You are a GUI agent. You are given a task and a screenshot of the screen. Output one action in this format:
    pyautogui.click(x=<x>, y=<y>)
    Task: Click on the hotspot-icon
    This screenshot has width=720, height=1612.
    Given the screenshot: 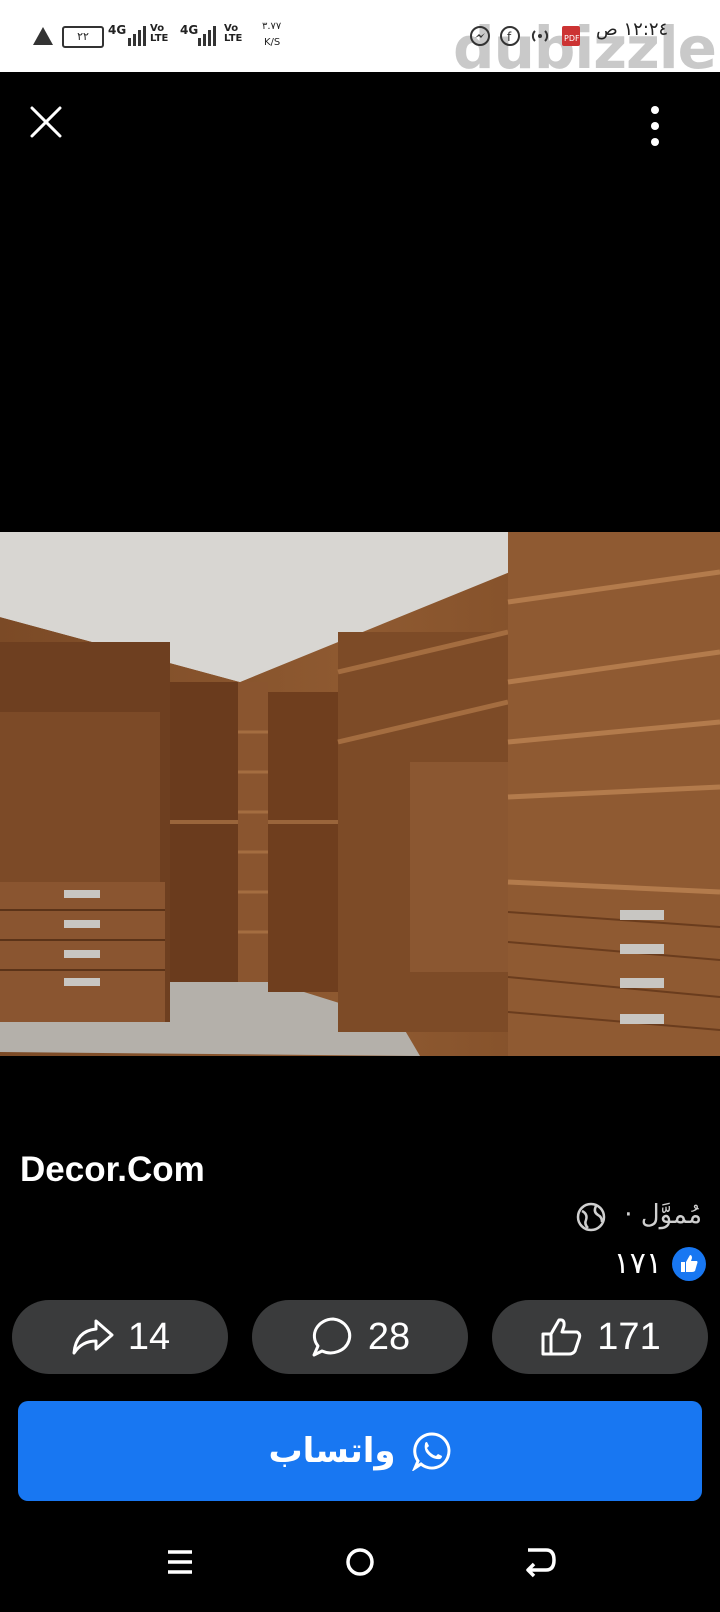 What is the action you would take?
    pyautogui.click(x=540, y=36)
    